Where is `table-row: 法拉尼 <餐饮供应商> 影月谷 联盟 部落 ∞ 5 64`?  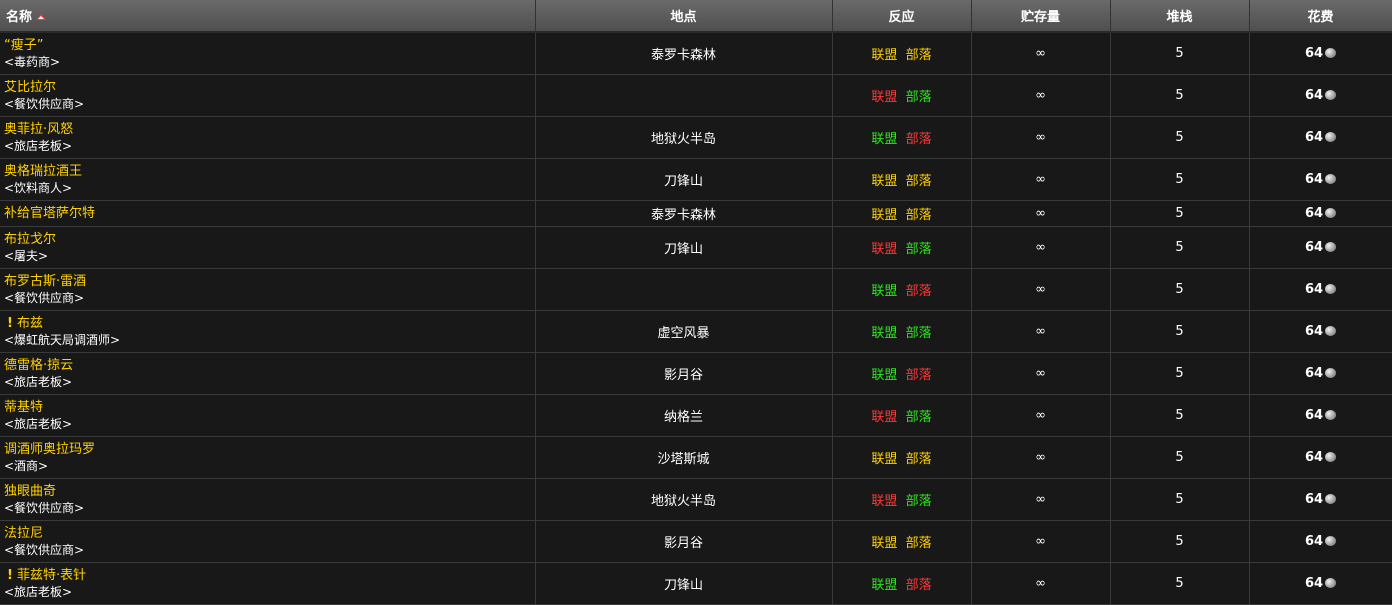 table-row: 法拉尼 <餐饮供应商> 影月谷 联盟 部落 ∞ 5 64 is located at coordinates (696, 541).